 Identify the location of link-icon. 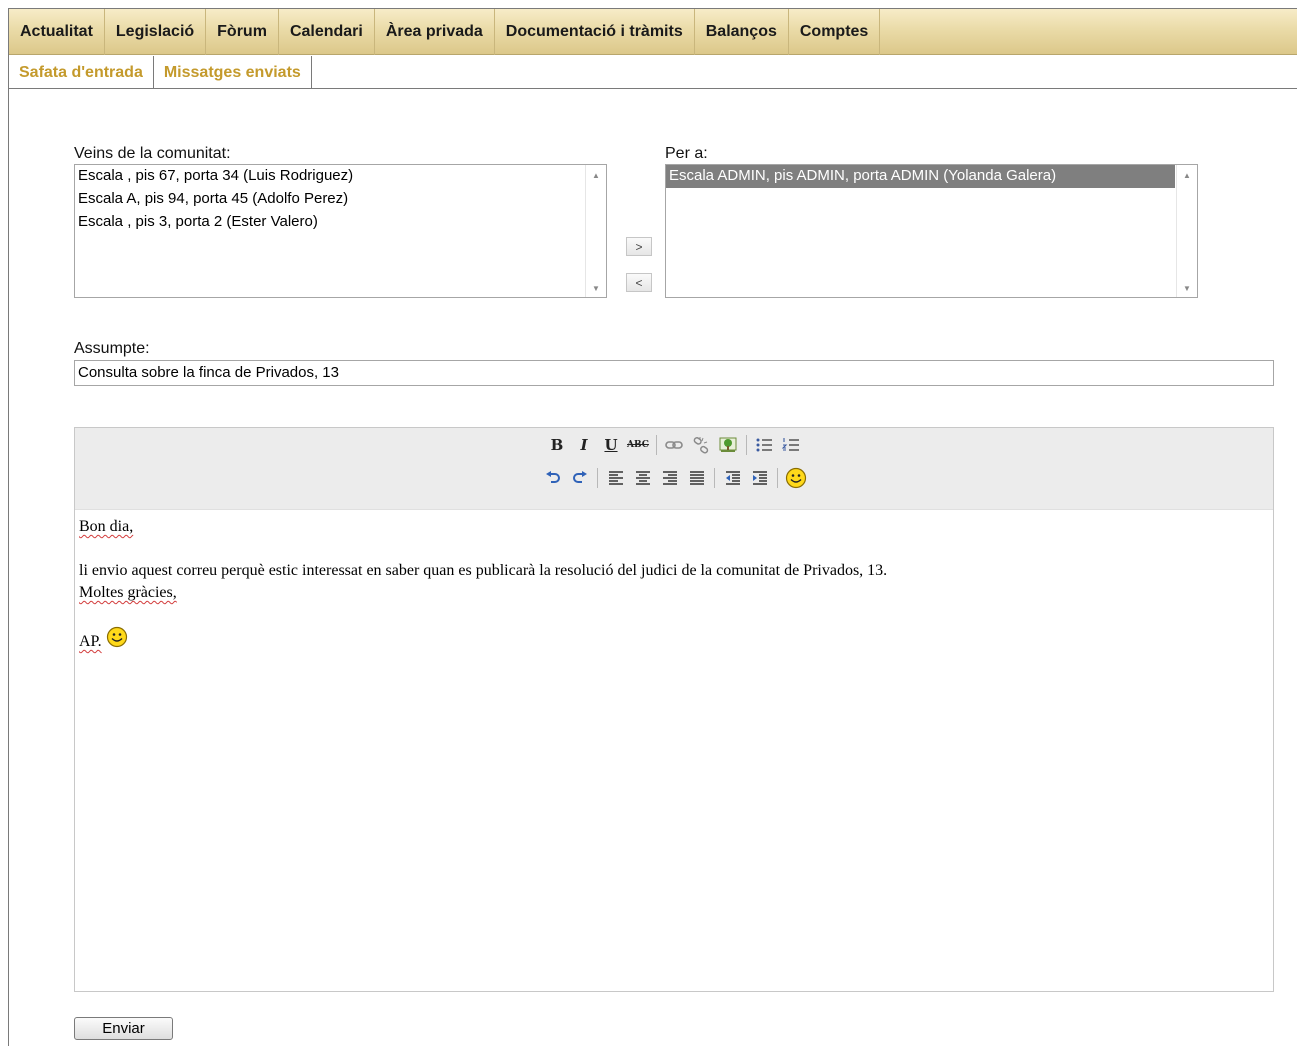
(674, 445).